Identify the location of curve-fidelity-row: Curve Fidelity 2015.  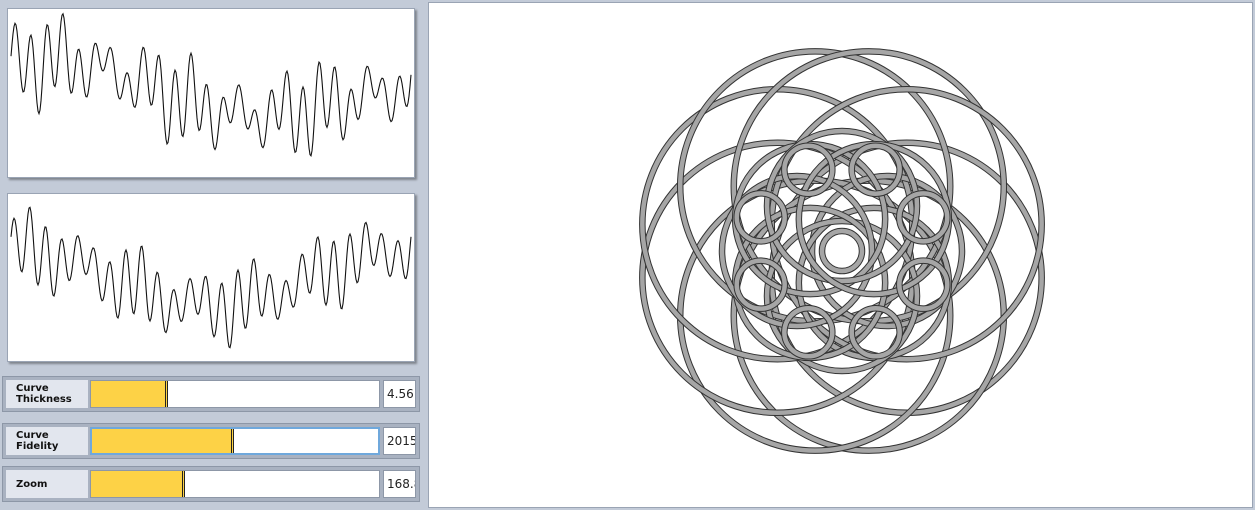
(211, 441).